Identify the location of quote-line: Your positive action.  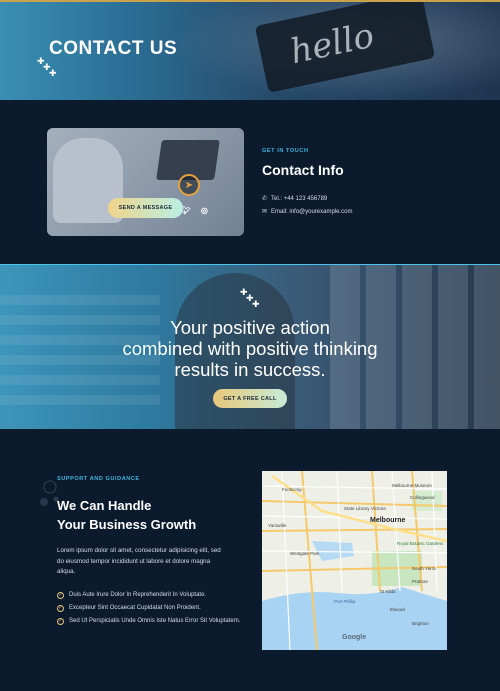
(250, 327).